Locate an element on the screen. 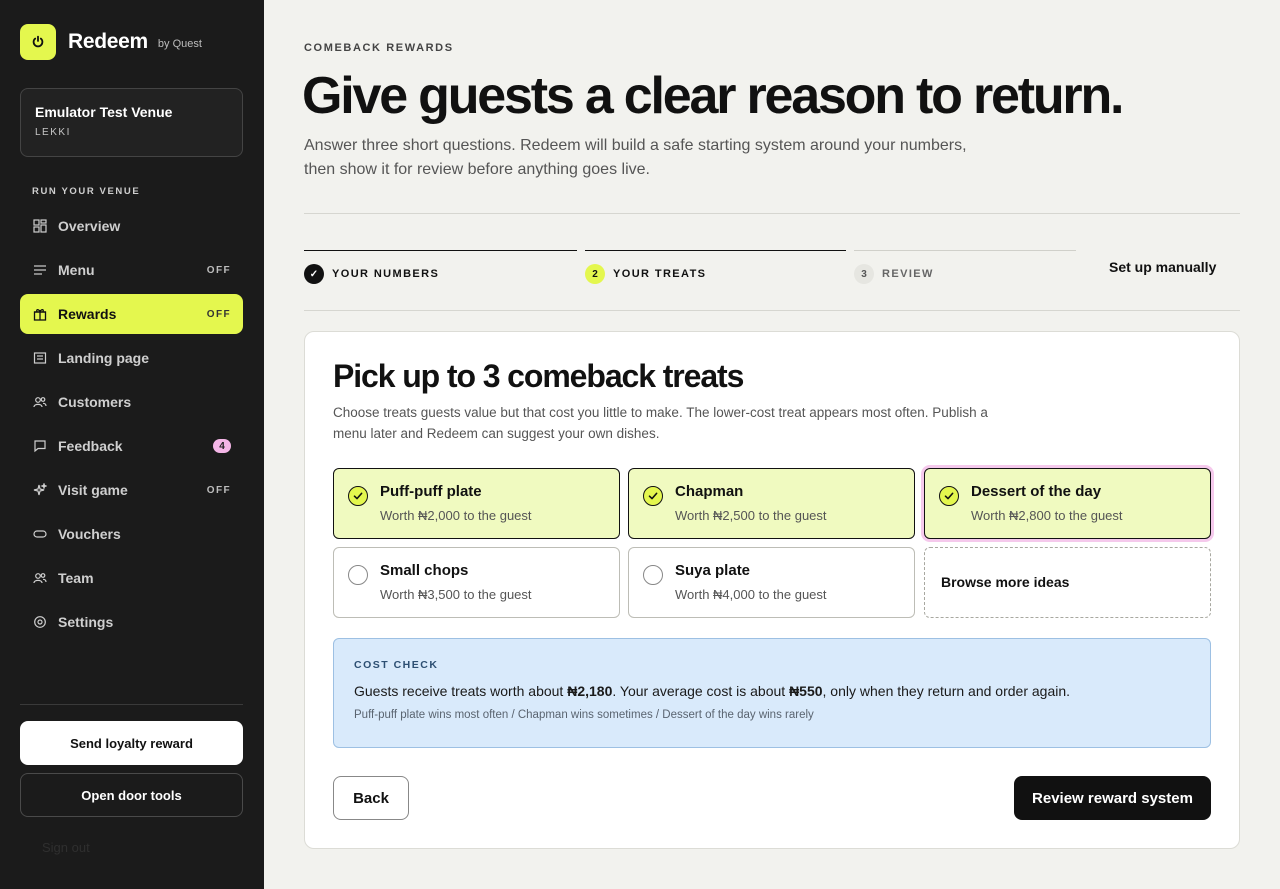  step-number: 2 is located at coordinates (595, 274).